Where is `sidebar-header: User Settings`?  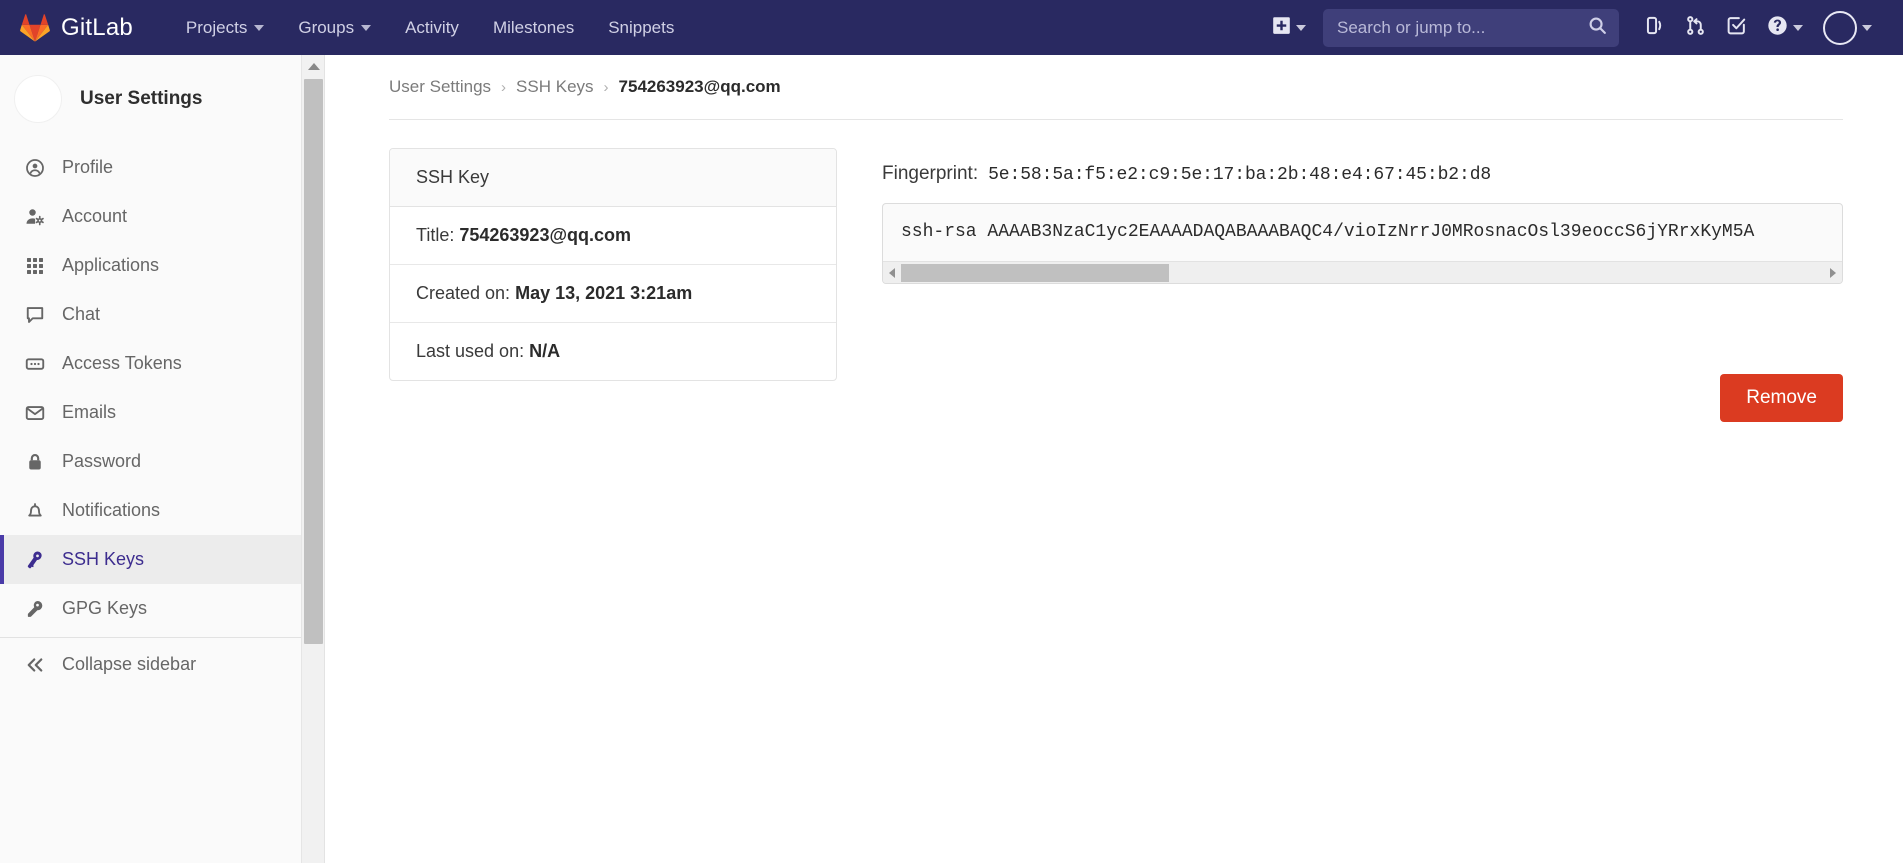 sidebar-header: User Settings is located at coordinates (150, 99).